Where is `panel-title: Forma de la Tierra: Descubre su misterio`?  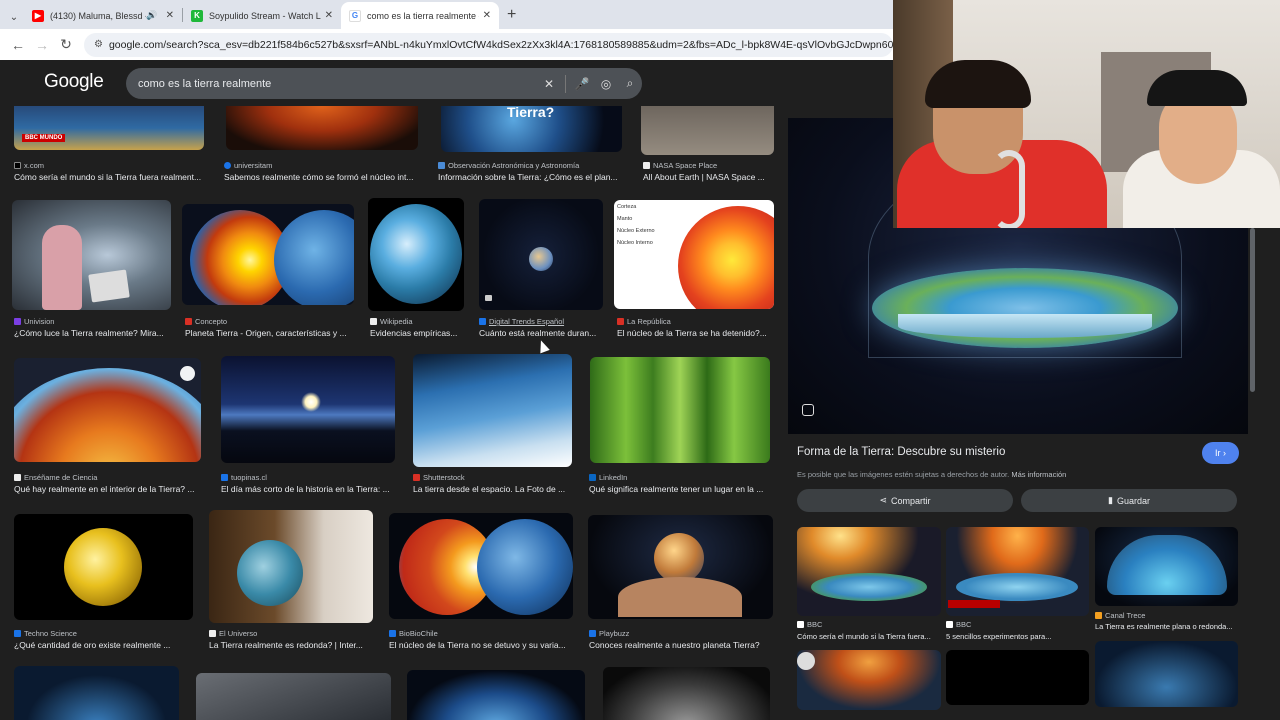 panel-title: Forma de la Tierra: Descubre su misterio is located at coordinates (901, 452).